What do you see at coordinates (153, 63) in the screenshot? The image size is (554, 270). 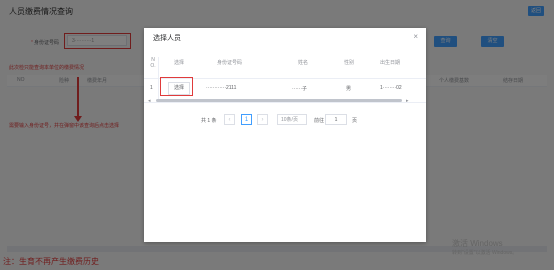 I see `col-header-no: N O.` at bounding box center [153, 63].